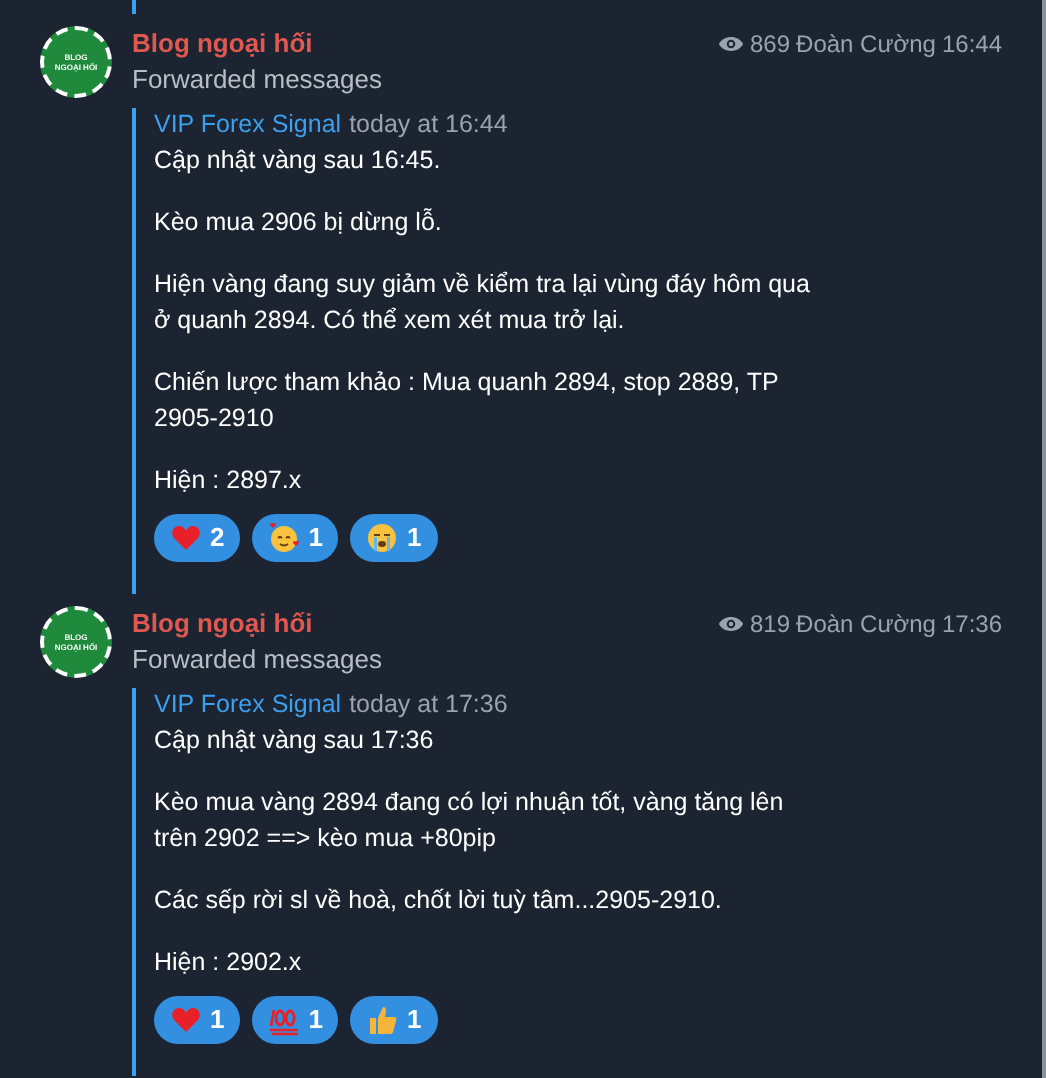 This screenshot has width=1046, height=1078. Describe the element at coordinates (382, 1020) in the screenshot. I see `thumbs-up-icon` at that location.